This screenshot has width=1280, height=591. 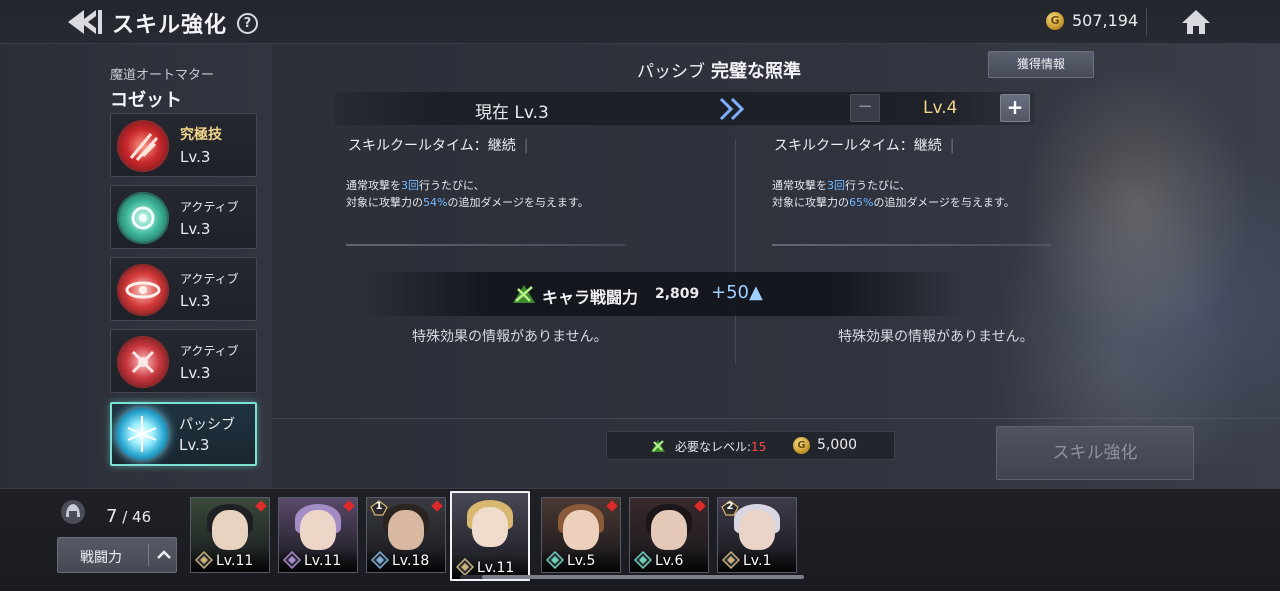 I want to click on skill-name: 完璧な照準, so click(x=756, y=71).